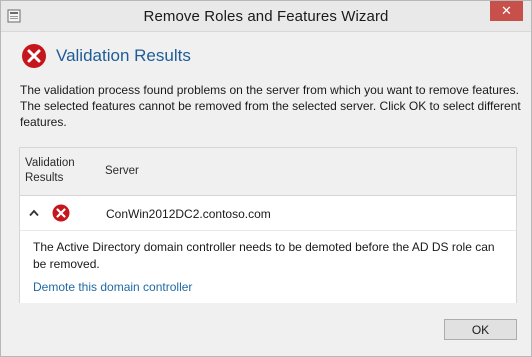 The height and width of the screenshot is (357, 532). What do you see at coordinates (480, 329) in the screenshot?
I see `ok-button: OK` at bounding box center [480, 329].